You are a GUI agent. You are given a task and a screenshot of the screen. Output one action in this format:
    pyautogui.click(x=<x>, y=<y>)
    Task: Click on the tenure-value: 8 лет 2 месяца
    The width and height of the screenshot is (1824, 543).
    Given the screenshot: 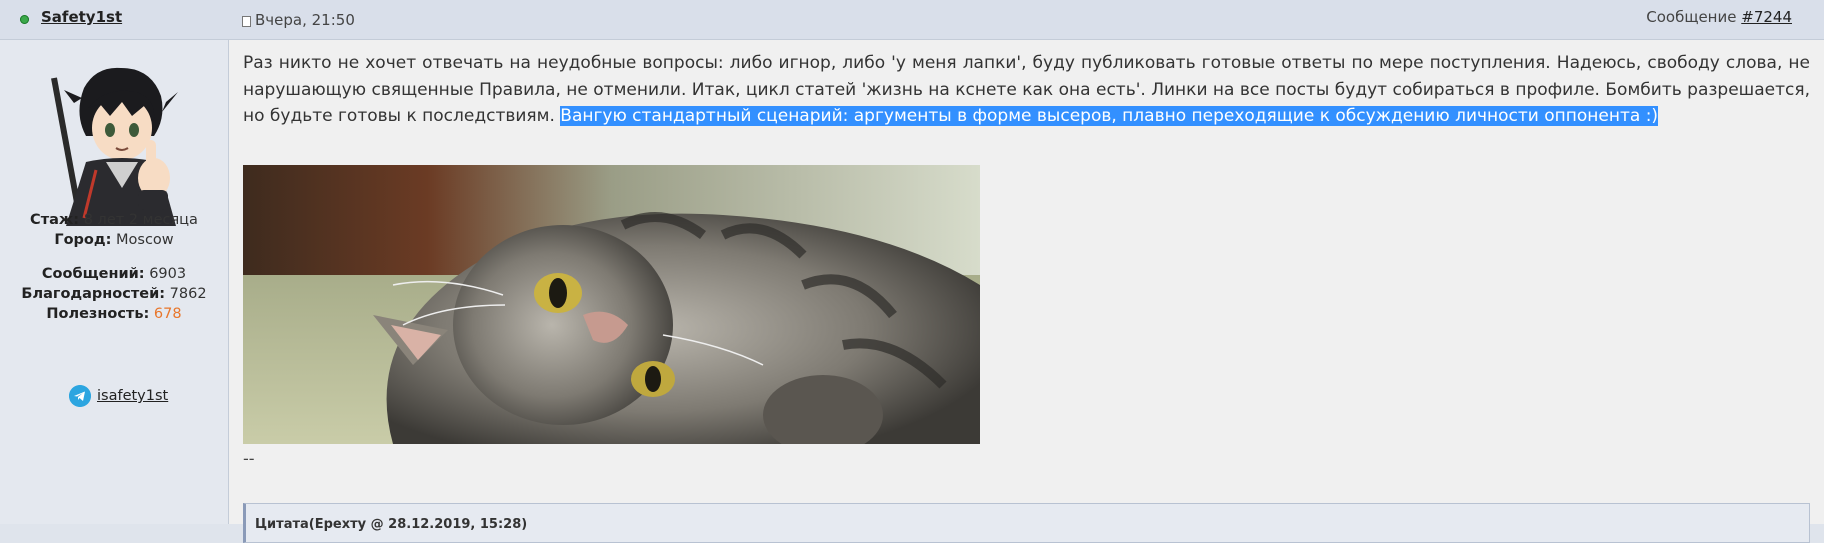 What is the action you would take?
    pyautogui.click(x=138, y=220)
    